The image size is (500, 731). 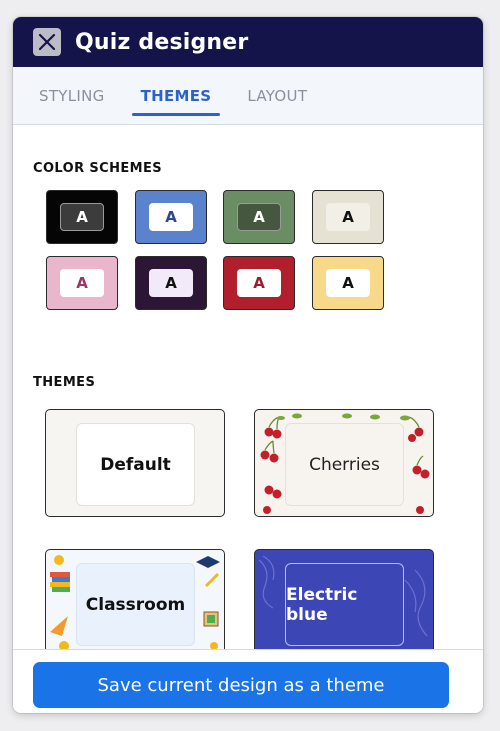 I want to click on theme-card-default: Default, so click(x=135, y=463).